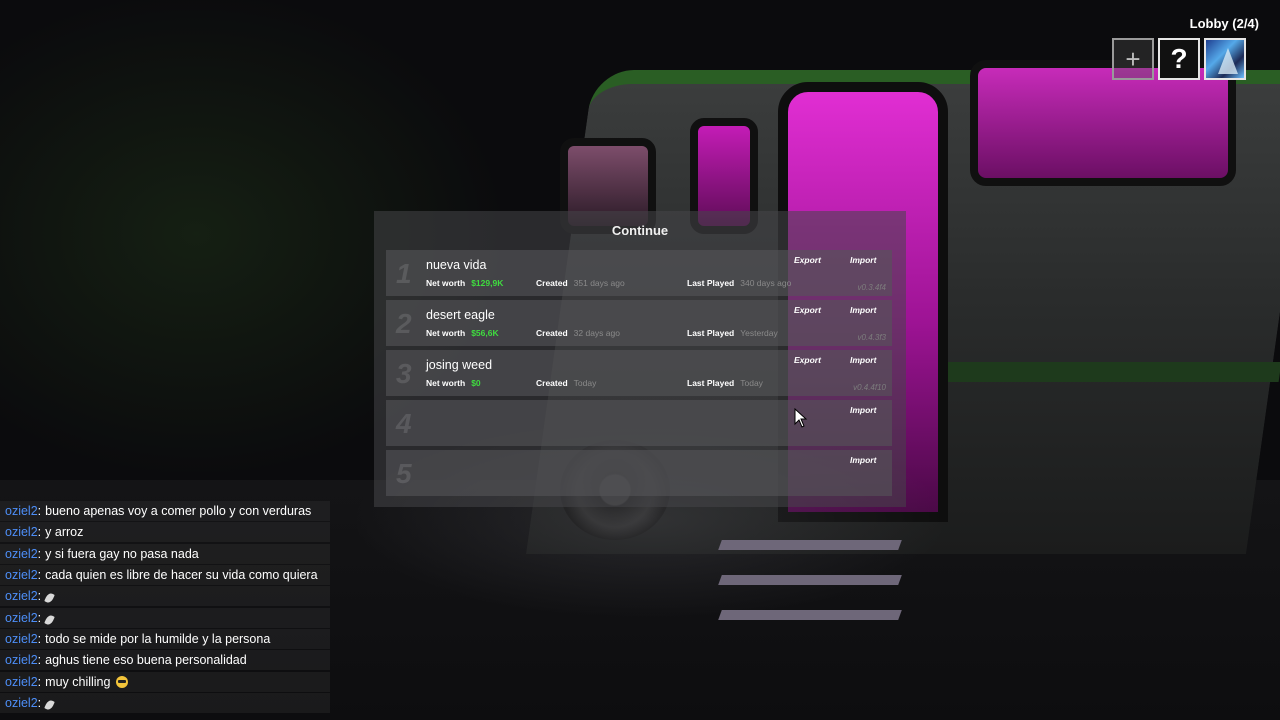  What do you see at coordinates (759, 333) in the screenshot?
I see `last-played-value: Yesterday` at bounding box center [759, 333].